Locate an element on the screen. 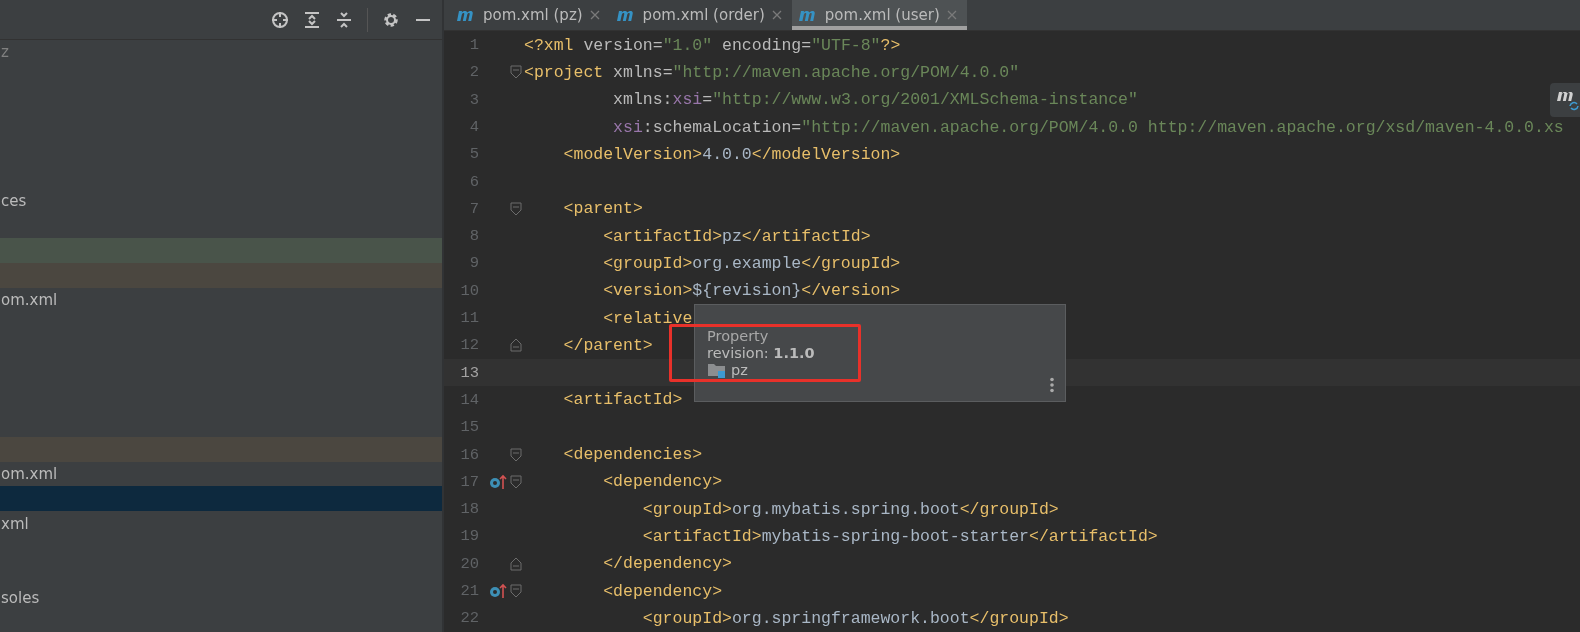 The height and width of the screenshot is (632, 1580). code-line: <version>${revision}</version> is located at coordinates (751, 291).